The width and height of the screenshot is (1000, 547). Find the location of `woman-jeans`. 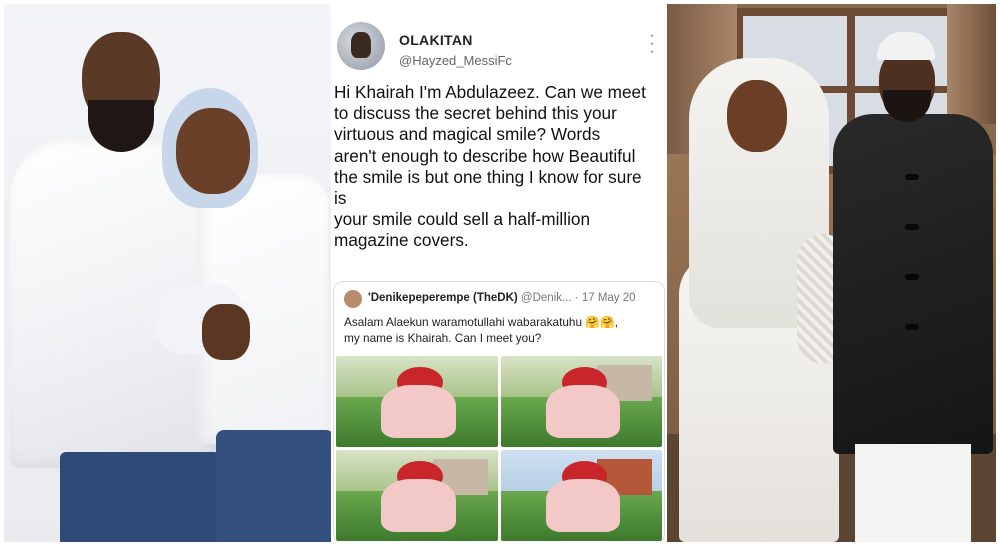

woman-jeans is located at coordinates (273, 486).